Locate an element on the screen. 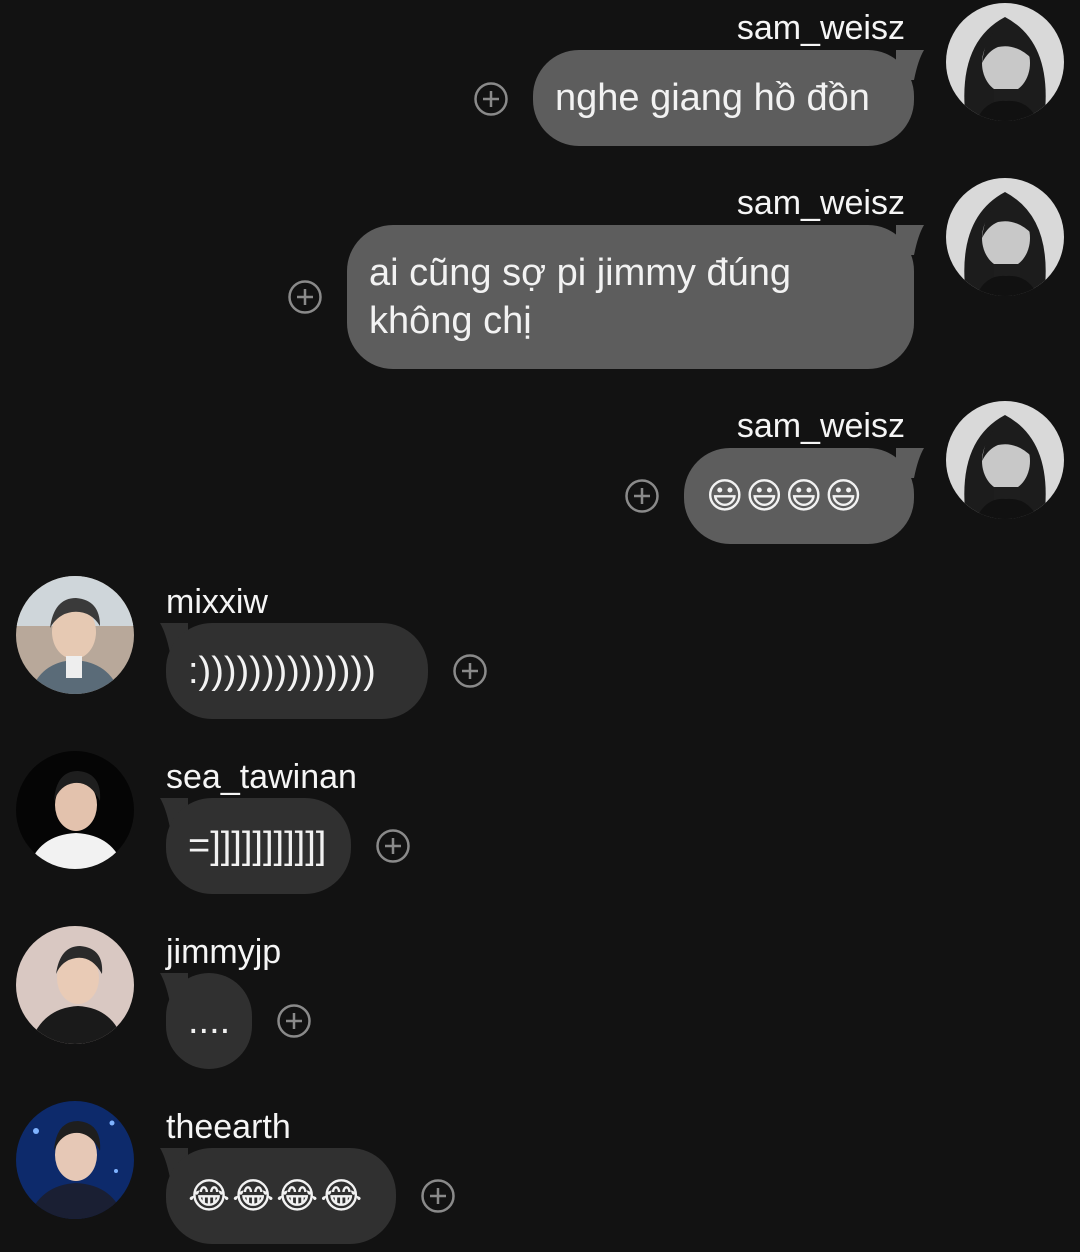 Image resolution: width=1080 pixels, height=1252 pixels. message-bubble: 😂😂😂😂 is located at coordinates (281, 1196).